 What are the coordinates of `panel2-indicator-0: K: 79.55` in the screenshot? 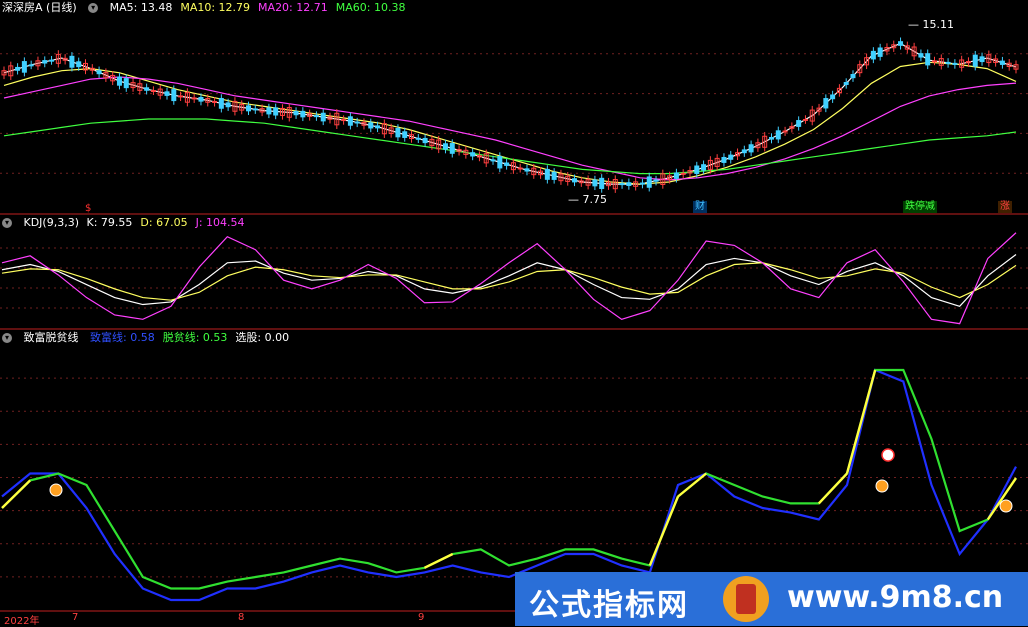 It's located at (109, 222).